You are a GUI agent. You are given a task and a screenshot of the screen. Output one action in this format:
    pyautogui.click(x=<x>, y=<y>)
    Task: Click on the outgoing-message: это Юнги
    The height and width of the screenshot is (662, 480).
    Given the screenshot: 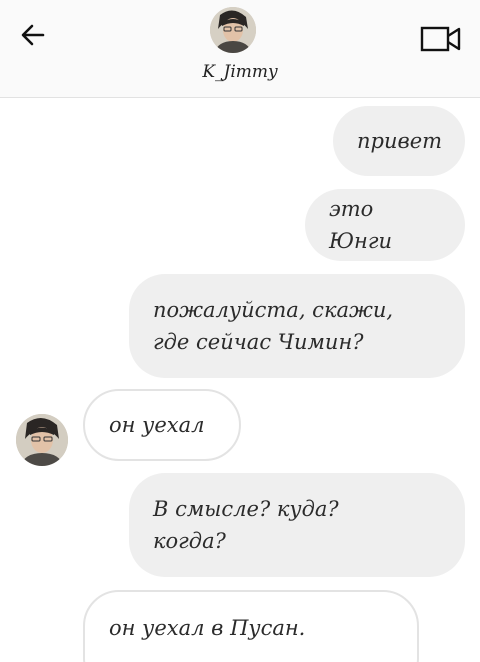 What is the action you would take?
    pyautogui.click(x=385, y=225)
    